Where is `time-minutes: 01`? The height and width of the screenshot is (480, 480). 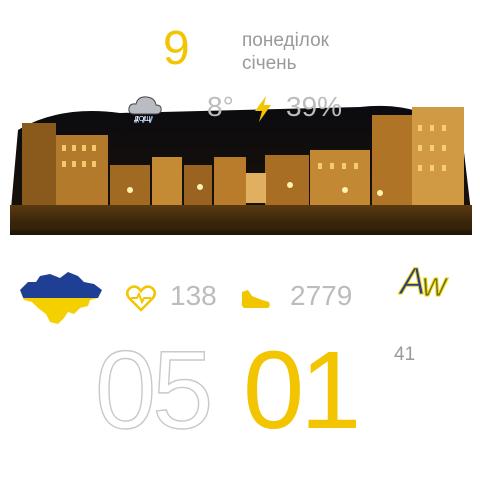 time-minutes: 01 is located at coordinates (302, 390).